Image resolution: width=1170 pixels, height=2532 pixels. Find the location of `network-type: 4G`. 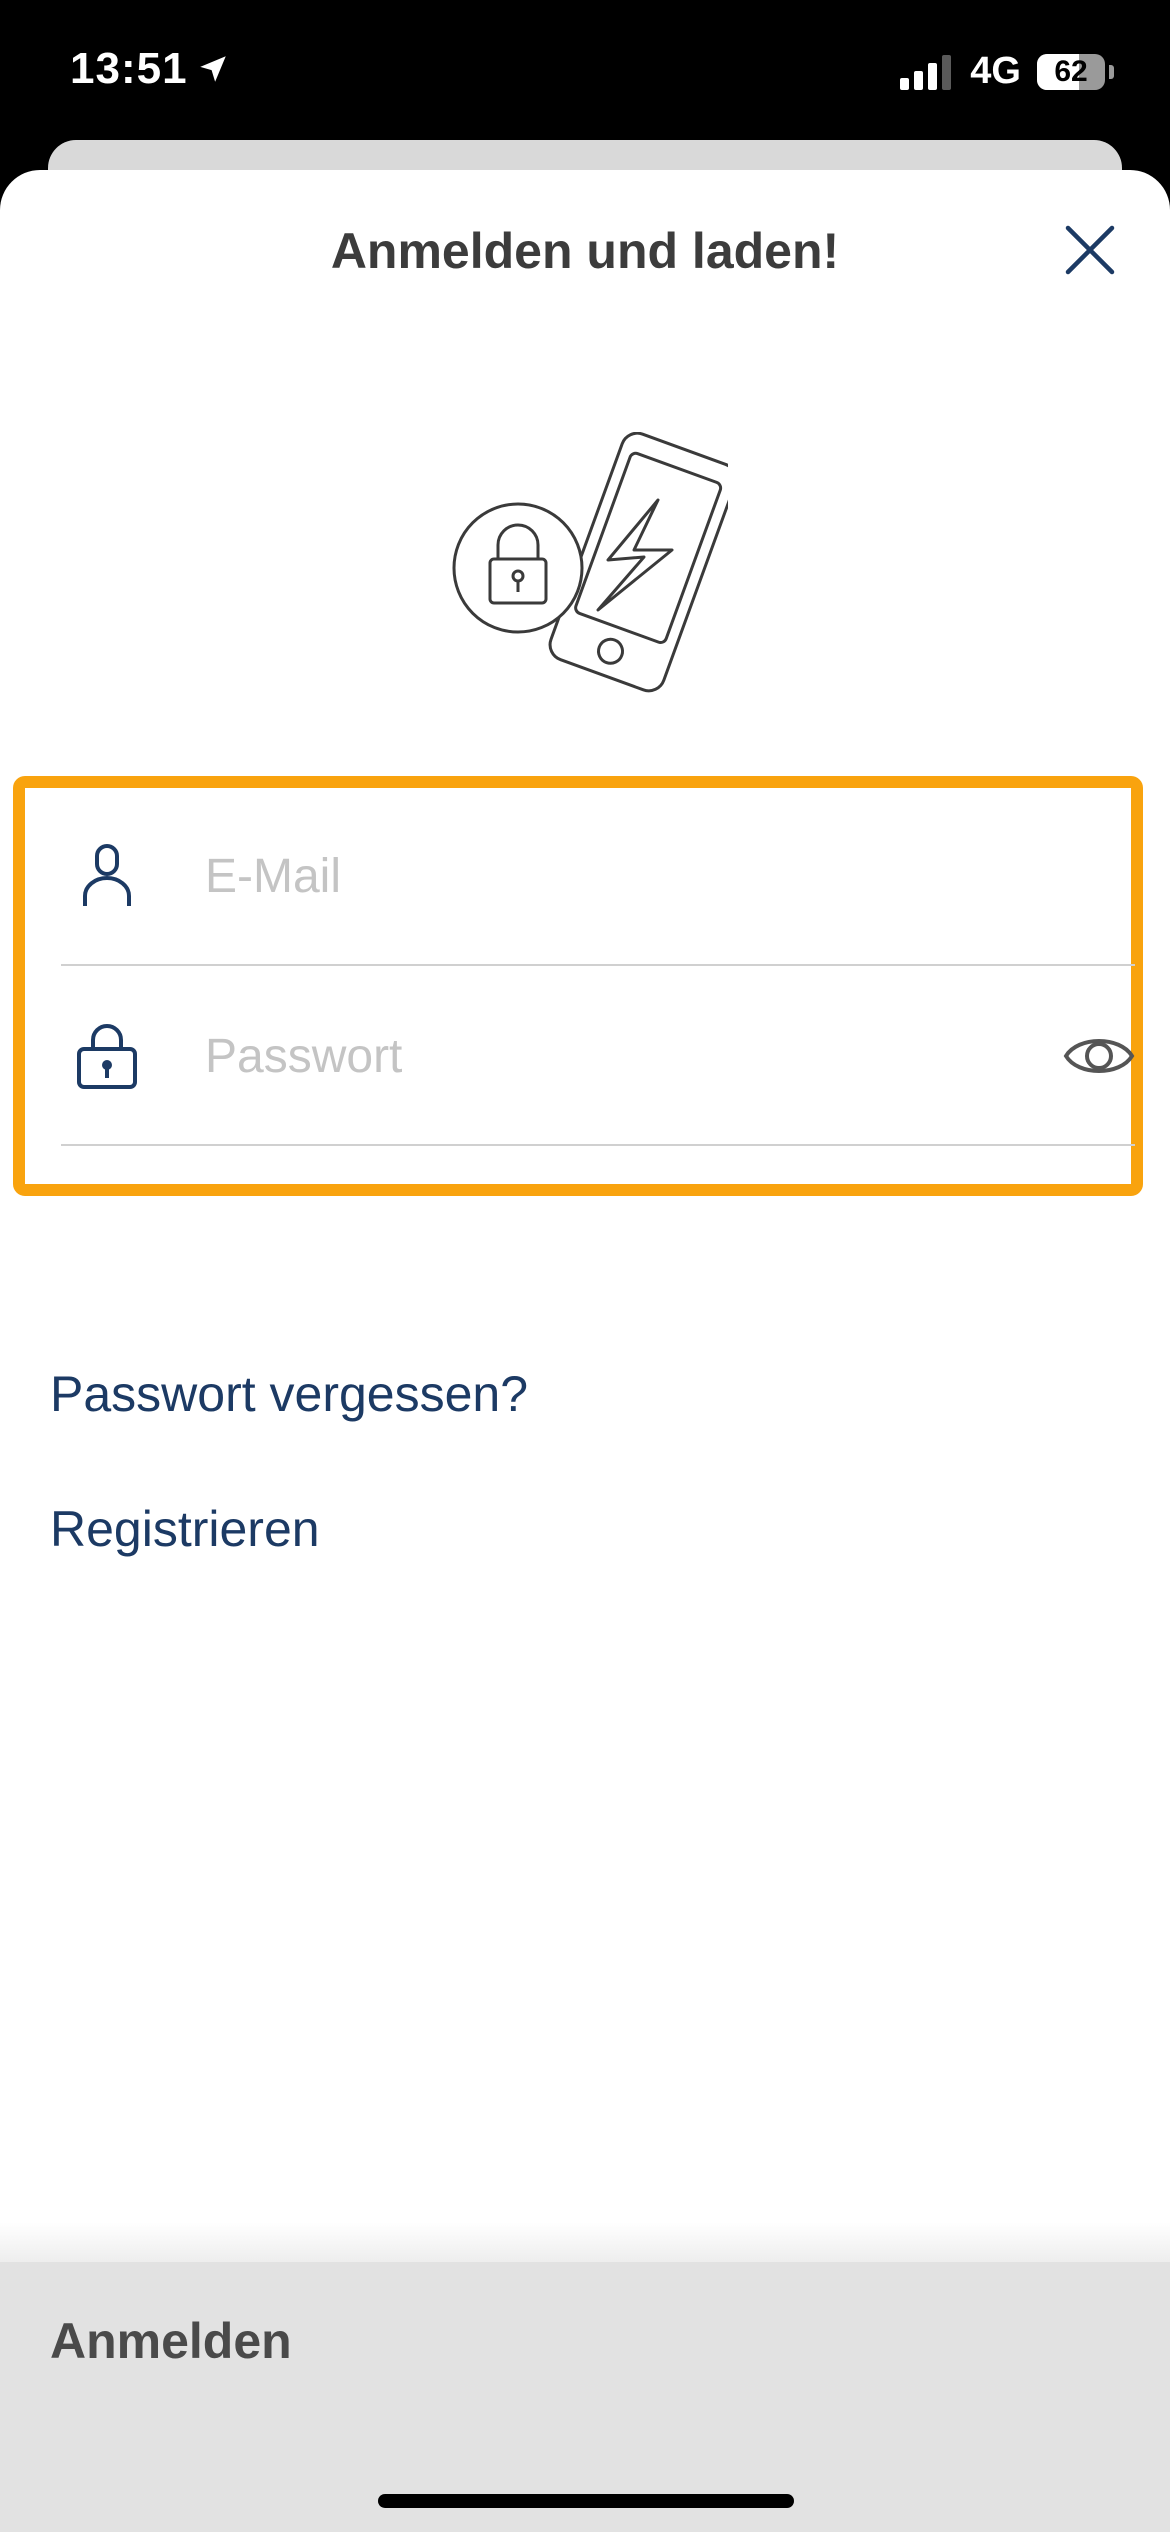

network-type: 4G is located at coordinates (995, 71).